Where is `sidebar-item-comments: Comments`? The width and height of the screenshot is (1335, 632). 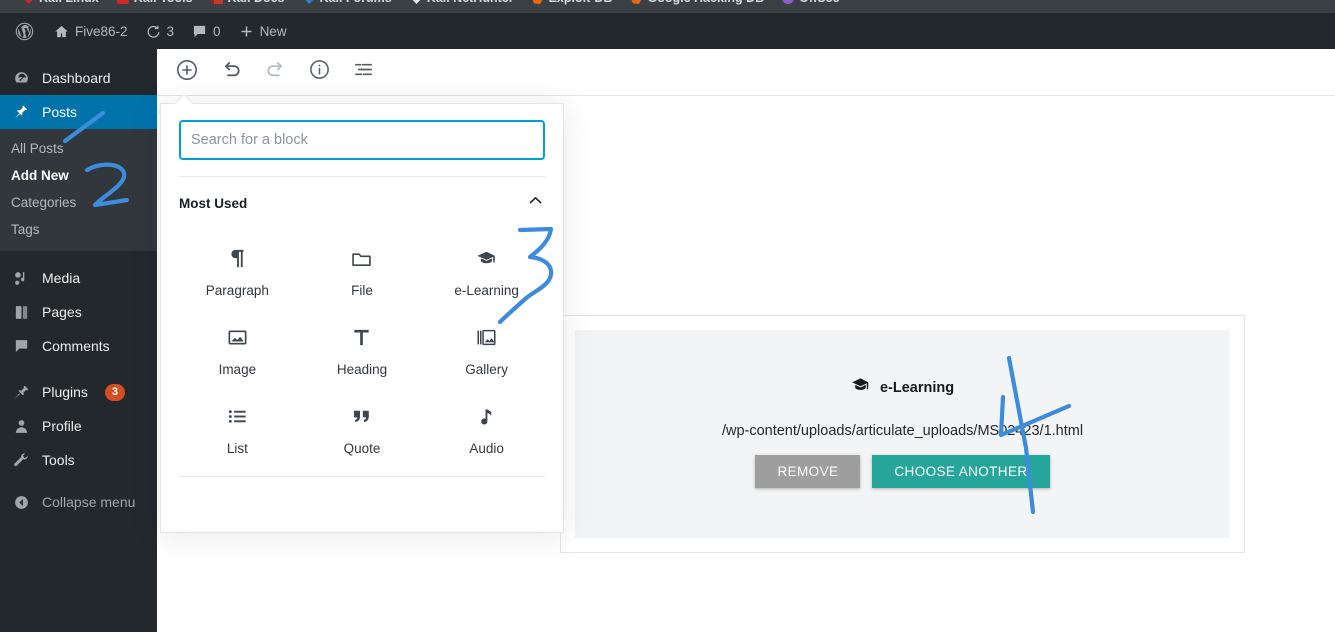
sidebar-item-comments: Comments is located at coordinates (78, 346).